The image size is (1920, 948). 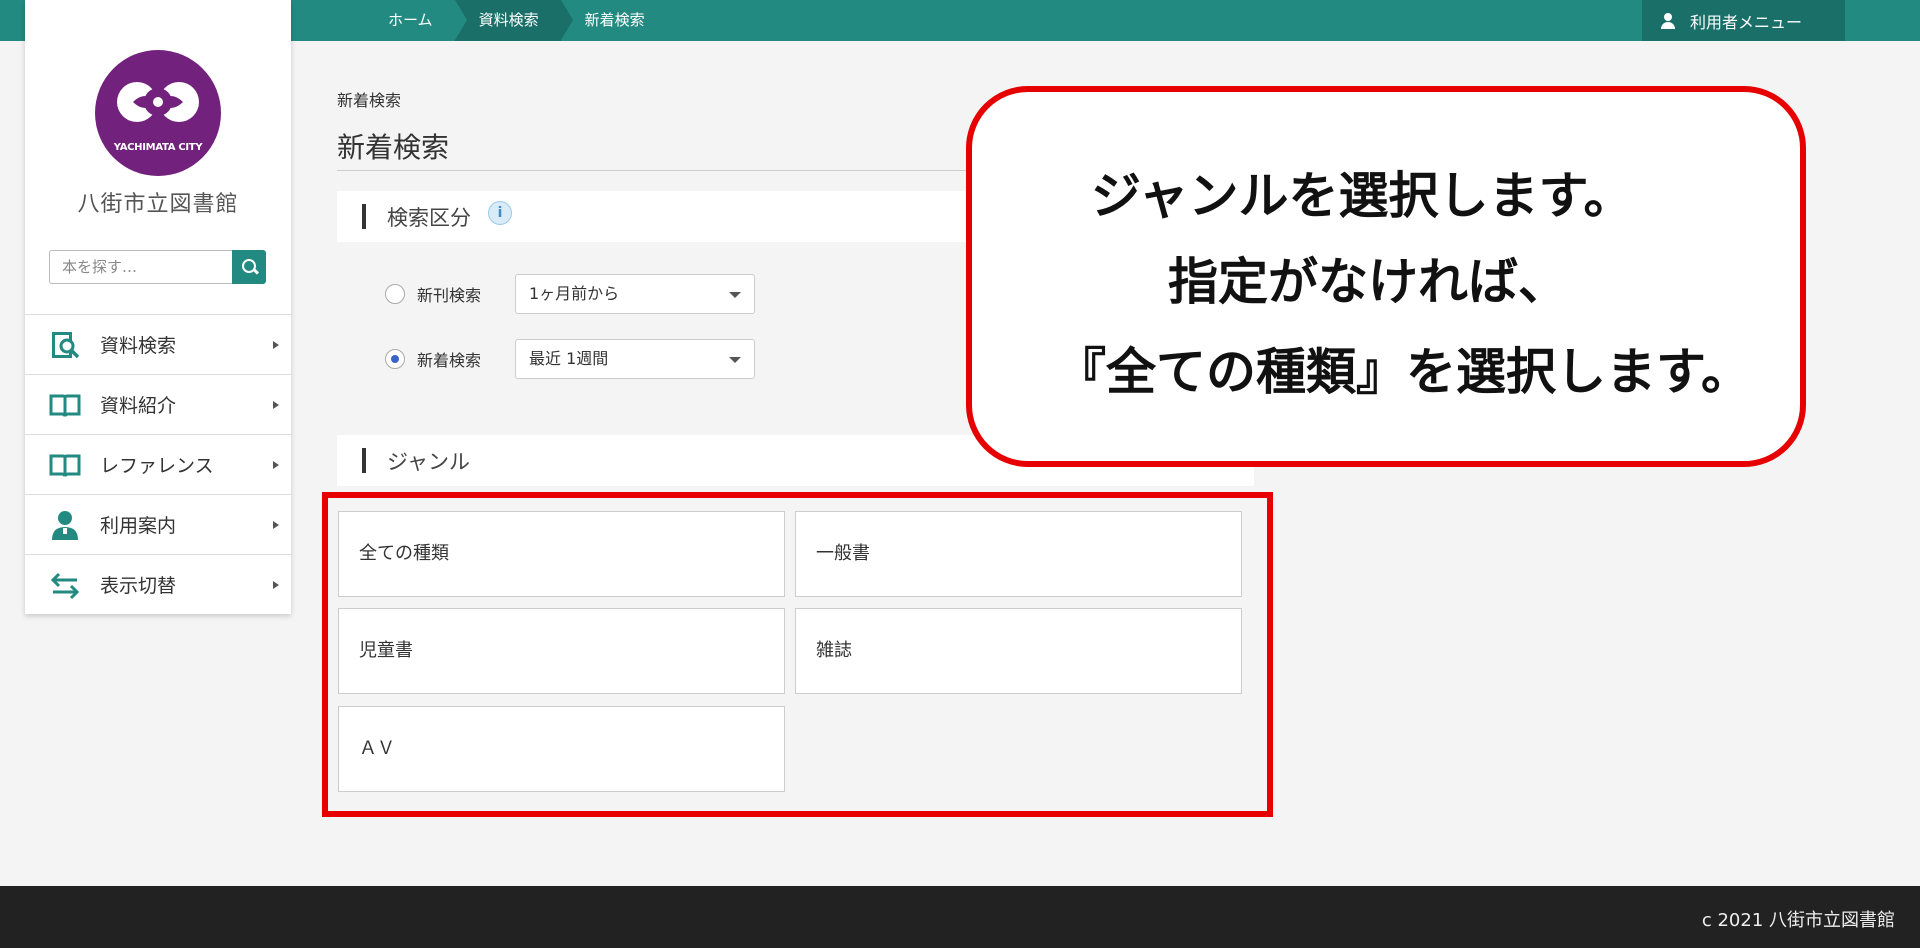 I want to click on info-icon: i, so click(x=500, y=213).